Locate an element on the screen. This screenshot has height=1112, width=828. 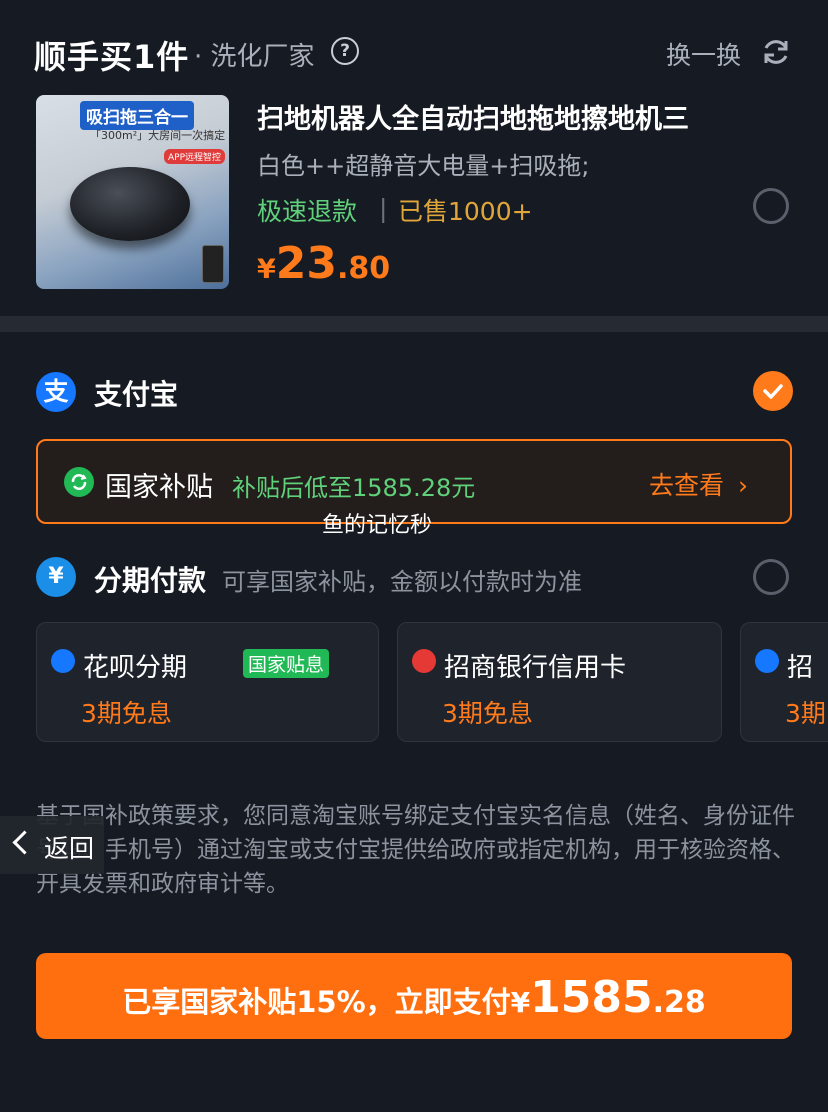
pay-button-currency: ¥ is located at coordinates (520, 1002).